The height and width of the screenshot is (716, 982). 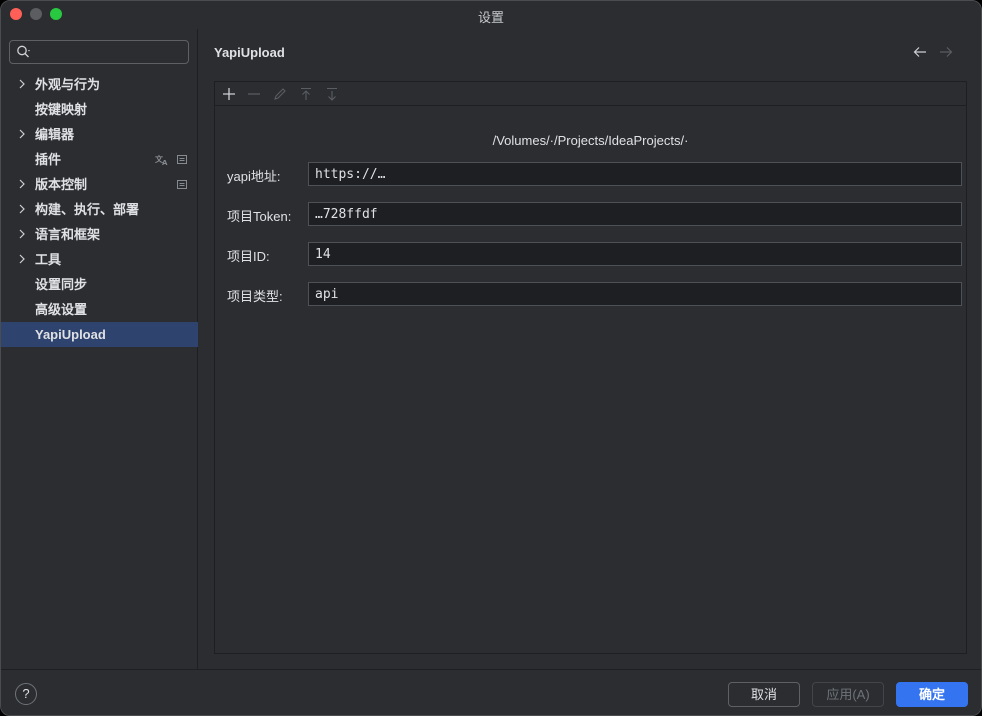 What do you see at coordinates (946, 52) in the screenshot?
I see `arrow-right-icon` at bounding box center [946, 52].